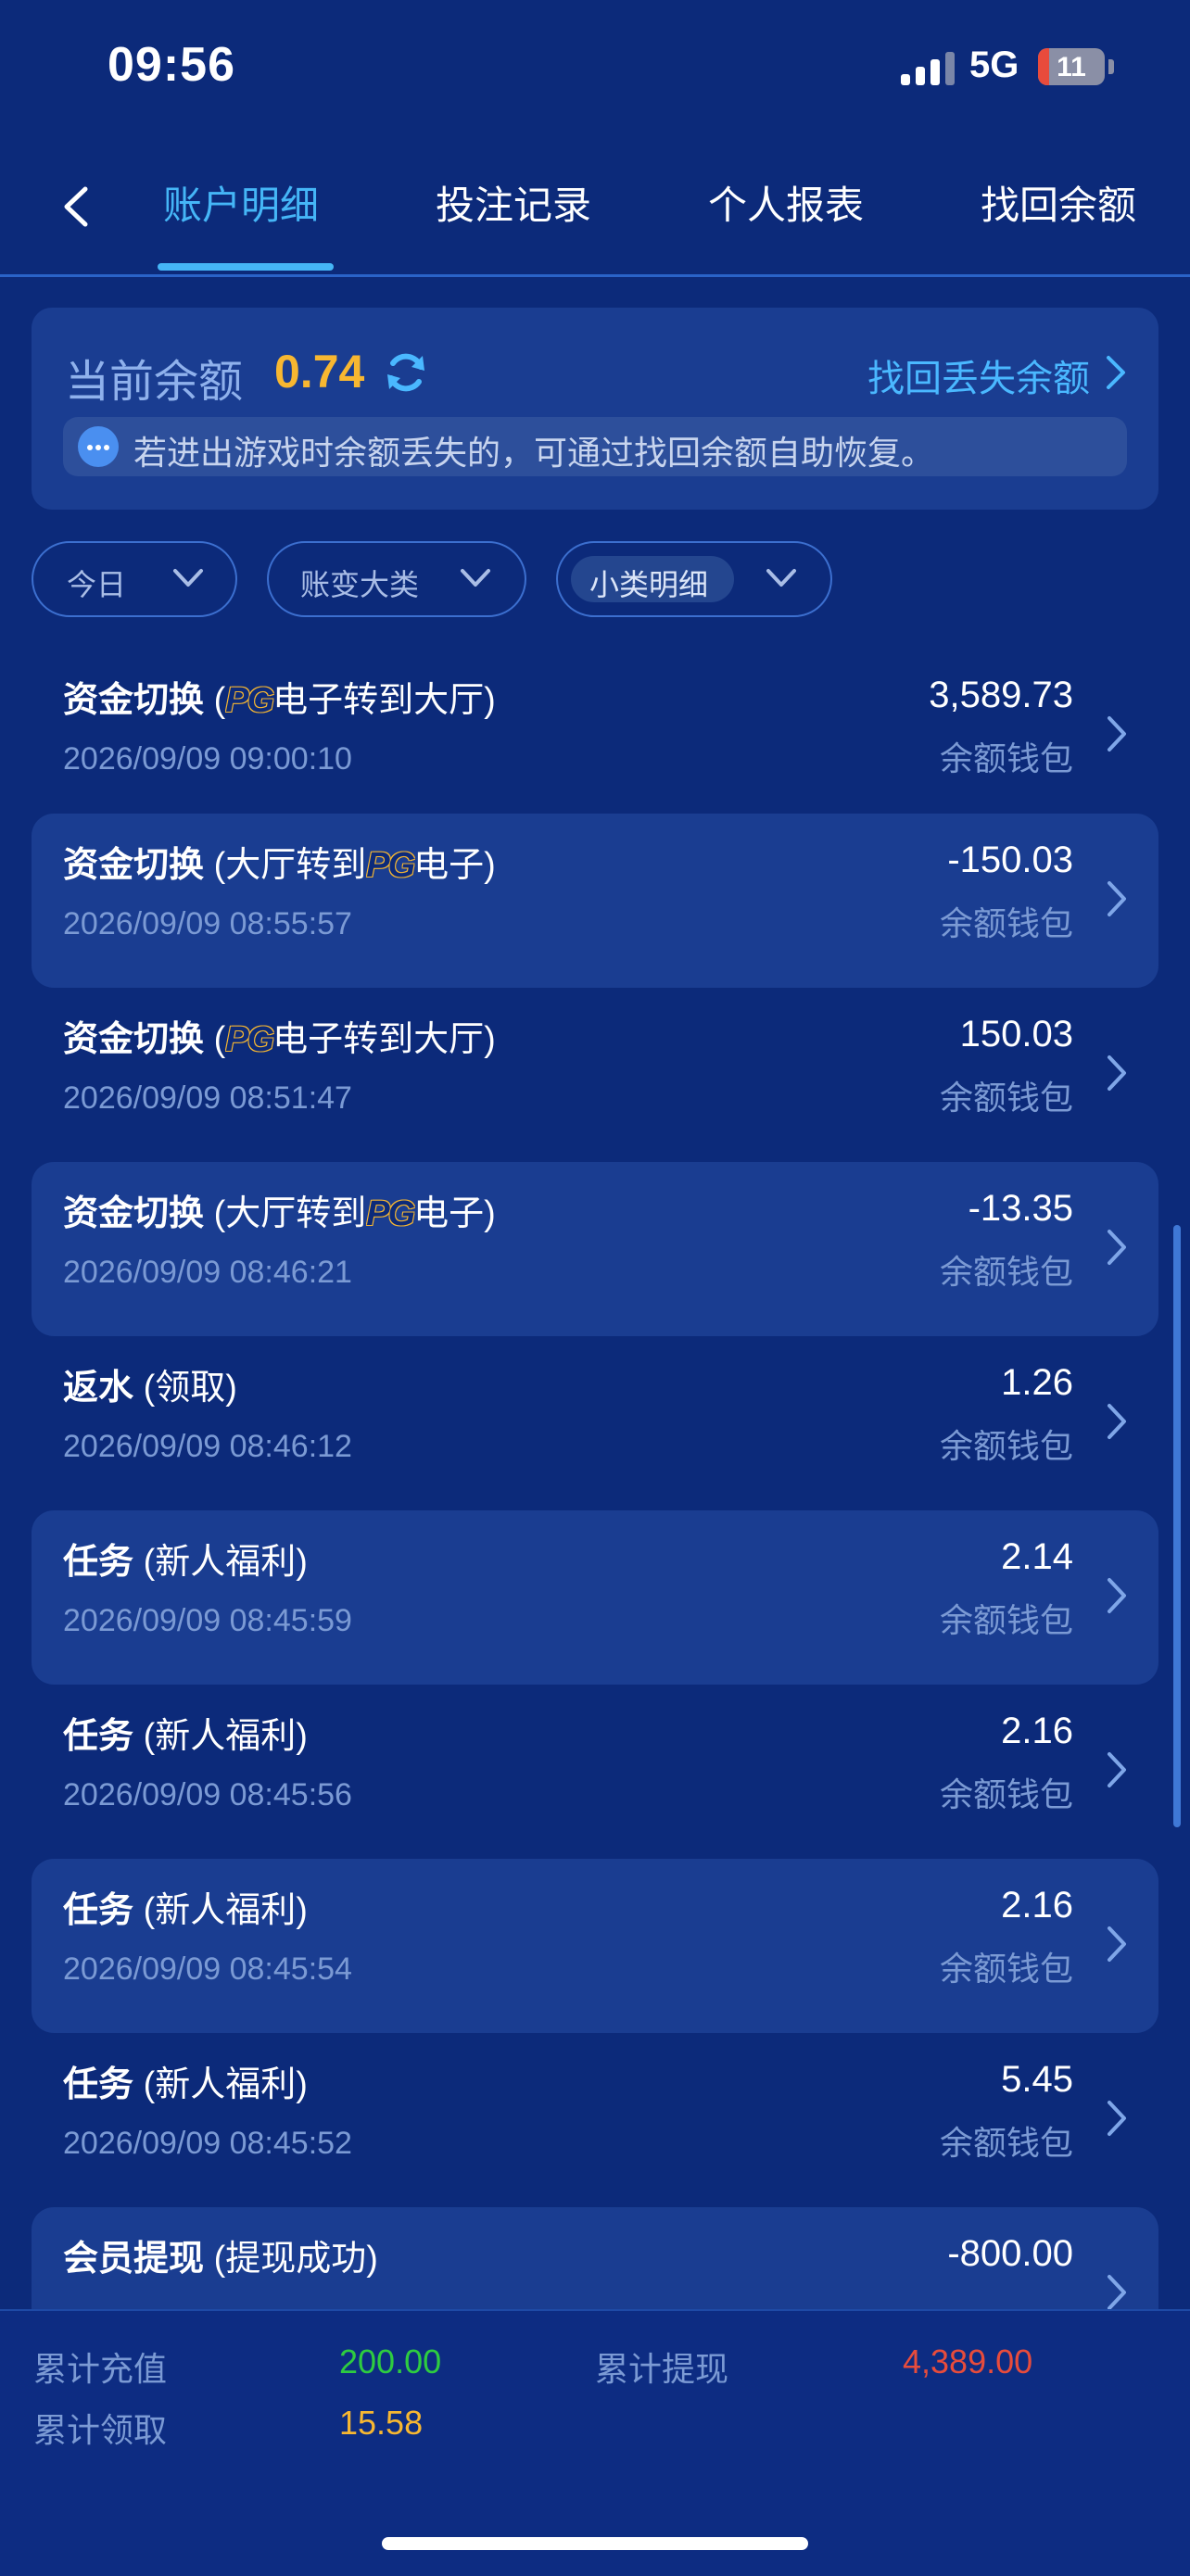 Image resolution: width=1190 pixels, height=2576 pixels. What do you see at coordinates (595, 2442) in the screenshot?
I see `summary-footer: 累计充值 200.00 累计提现 4,389.00 累计领取 15.58` at bounding box center [595, 2442].